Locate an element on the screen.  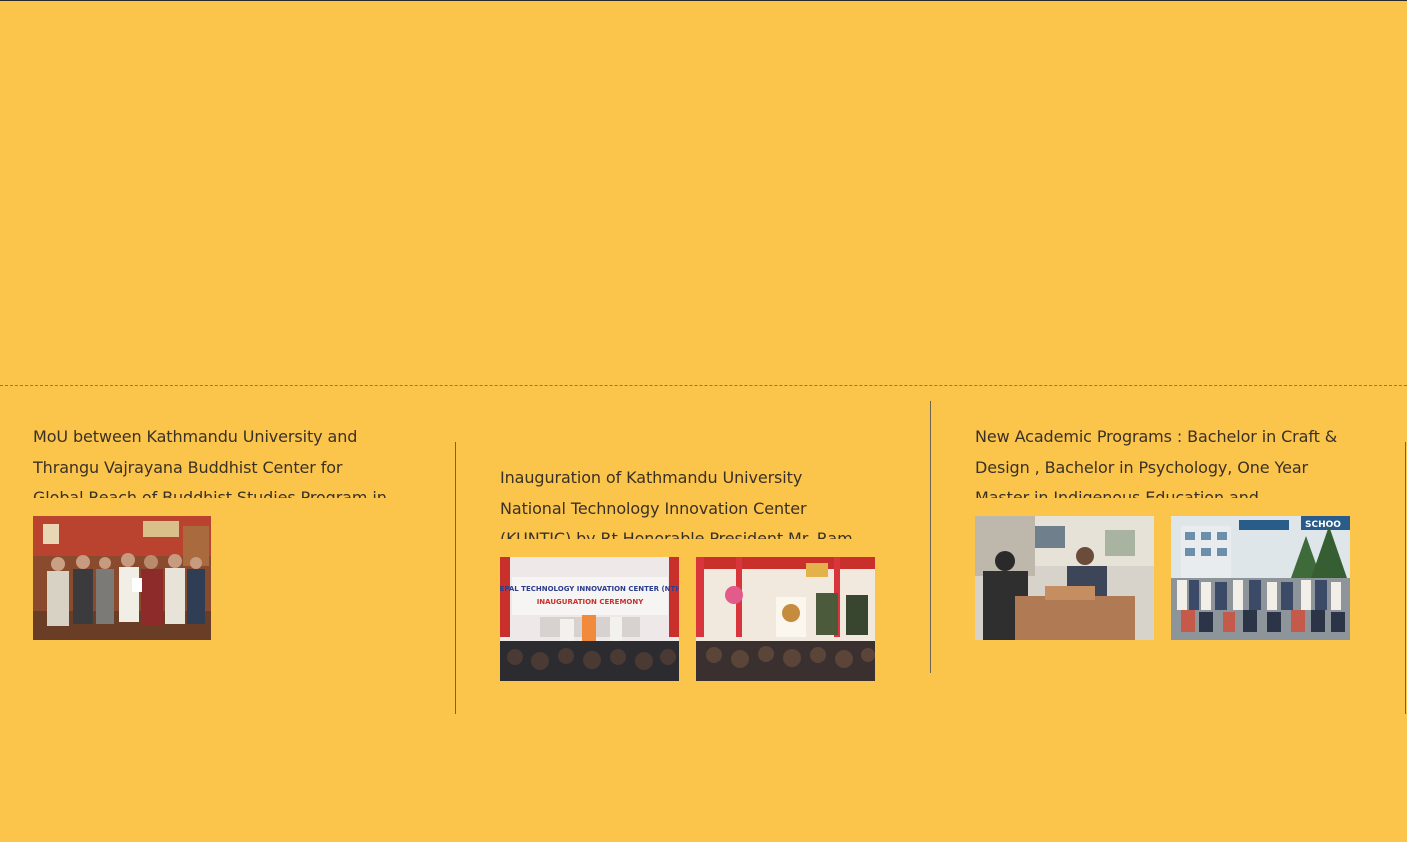
top-border is located at coordinates (703, 0).